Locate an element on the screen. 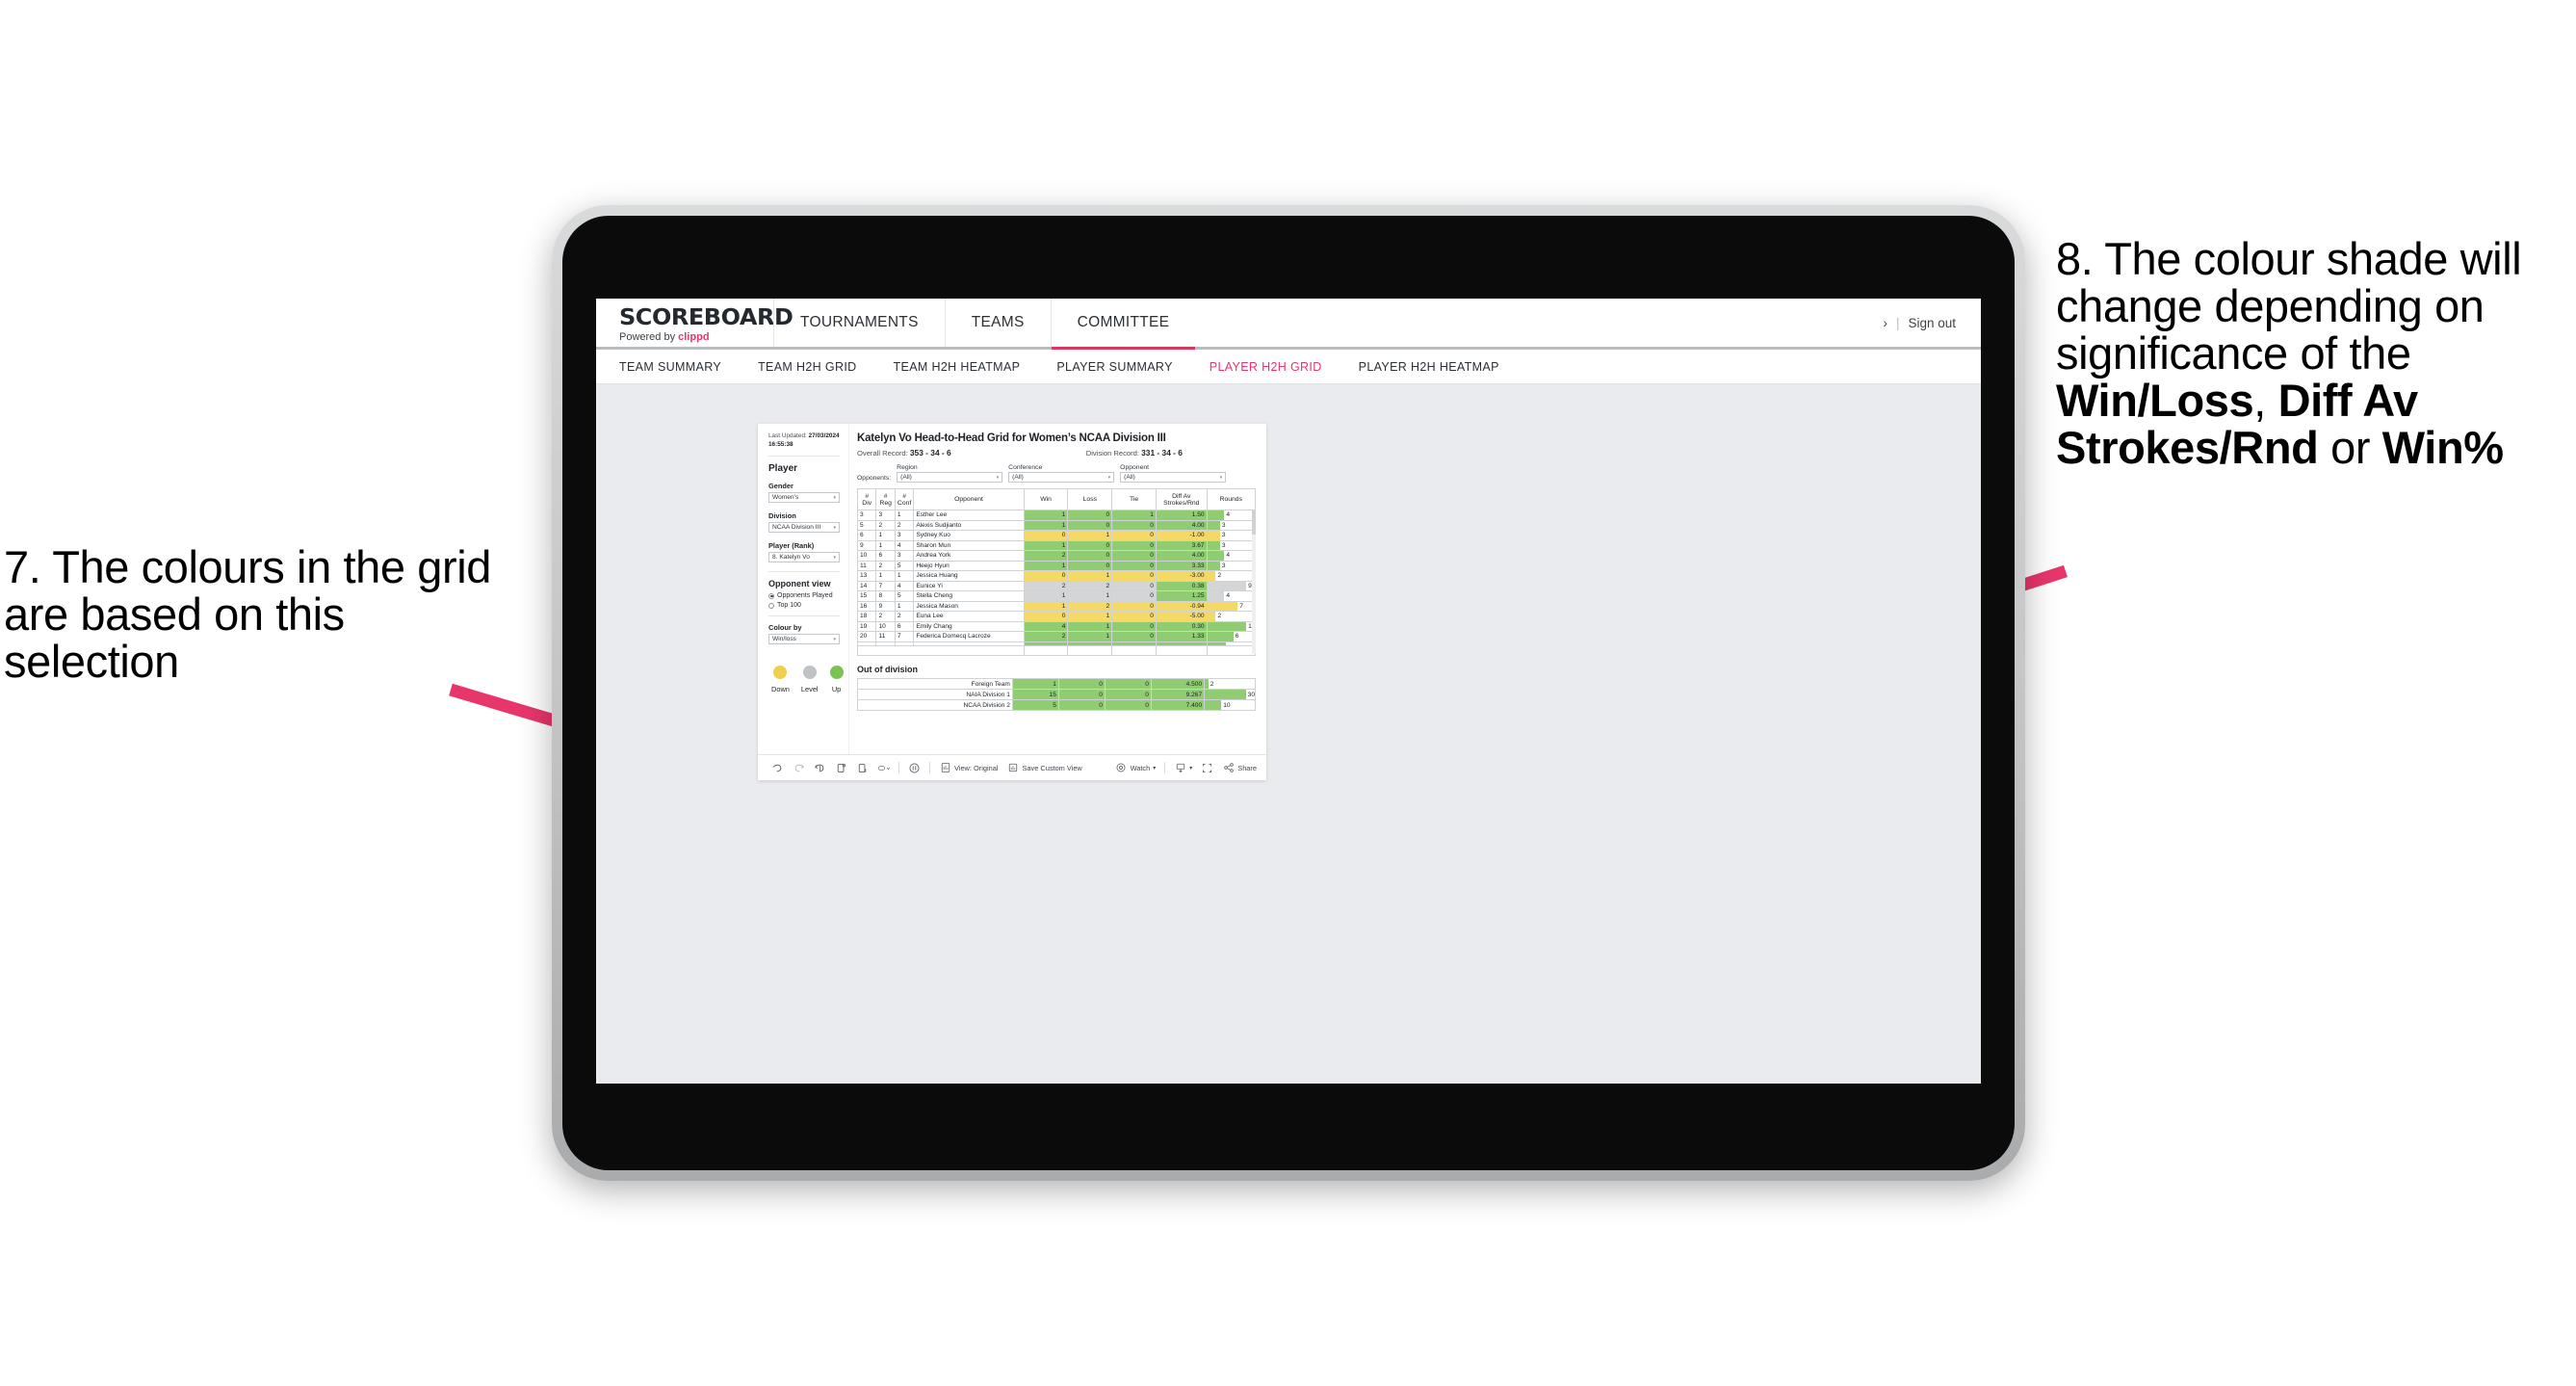 The image size is (2576, 1386). legend-label-level: Level is located at coordinates (809, 689).